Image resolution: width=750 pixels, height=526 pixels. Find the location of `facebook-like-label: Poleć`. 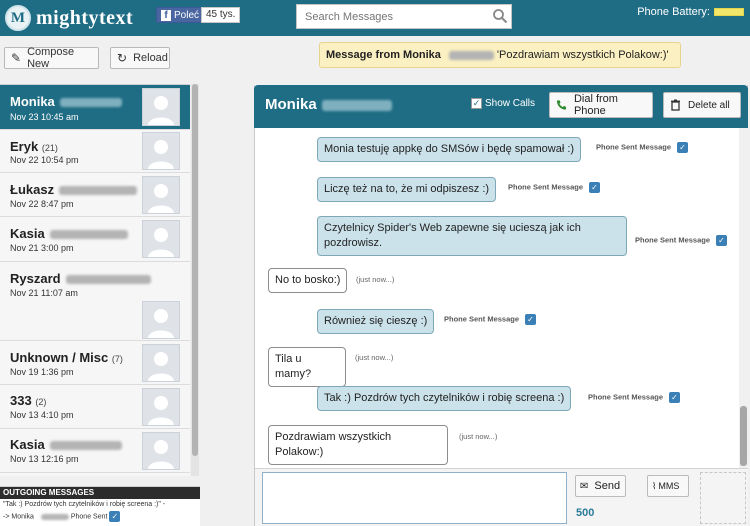

facebook-like-label: Poleć is located at coordinates (187, 15).